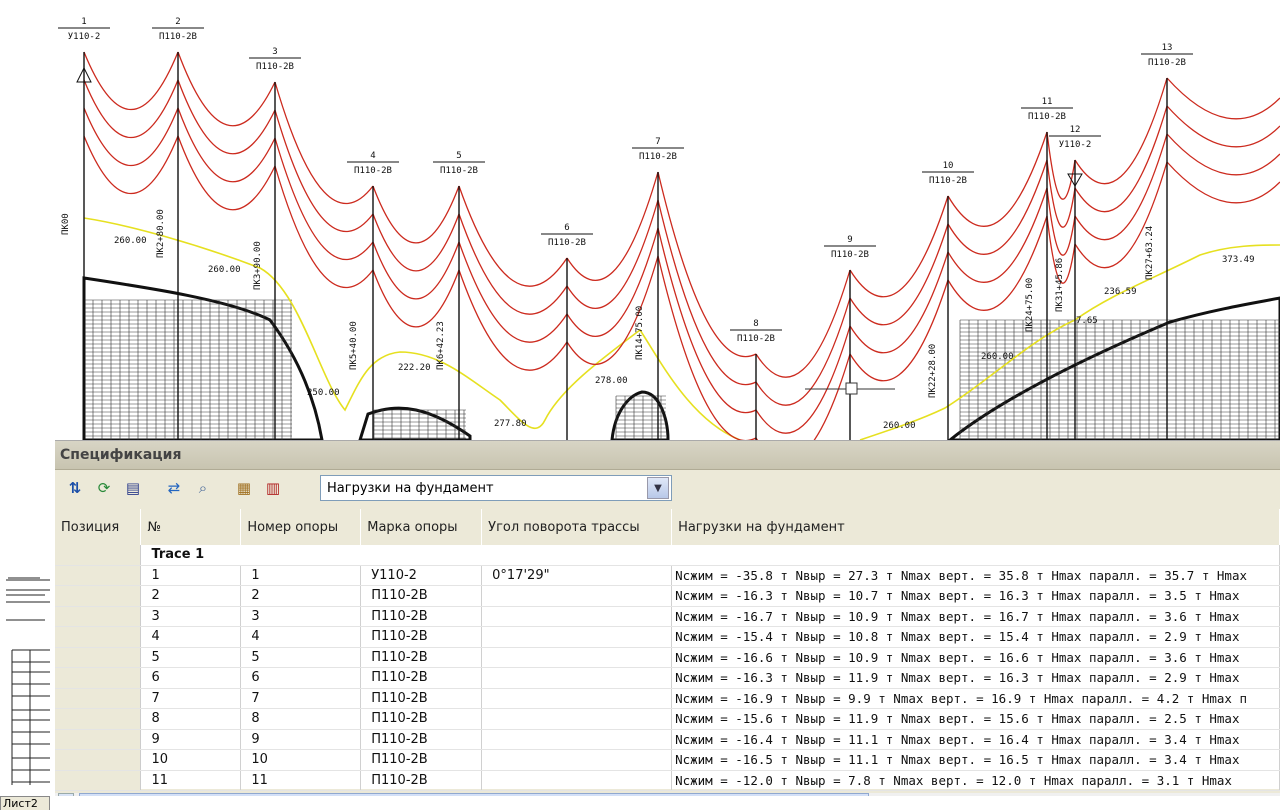 Image resolution: width=1280 pixels, height=811 pixels. Describe the element at coordinates (191, 527) in the screenshot. I see `col-header: №` at that location.